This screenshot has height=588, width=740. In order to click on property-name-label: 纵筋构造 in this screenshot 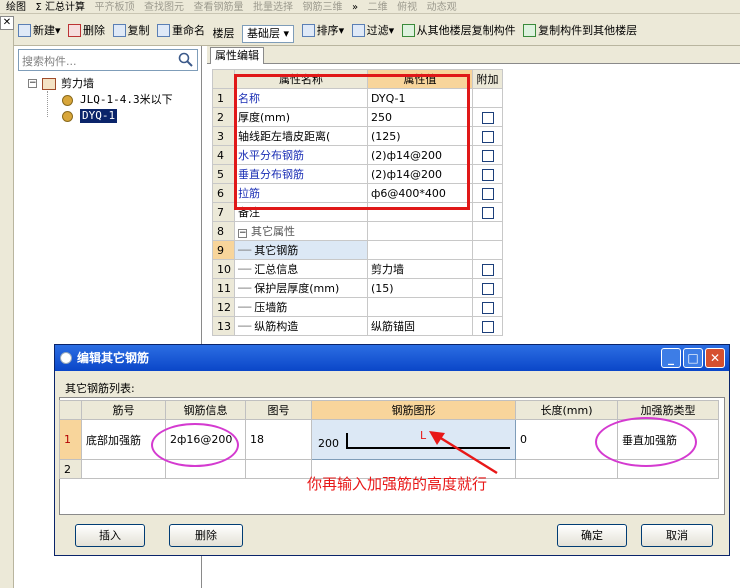, I will do `click(276, 326)`.